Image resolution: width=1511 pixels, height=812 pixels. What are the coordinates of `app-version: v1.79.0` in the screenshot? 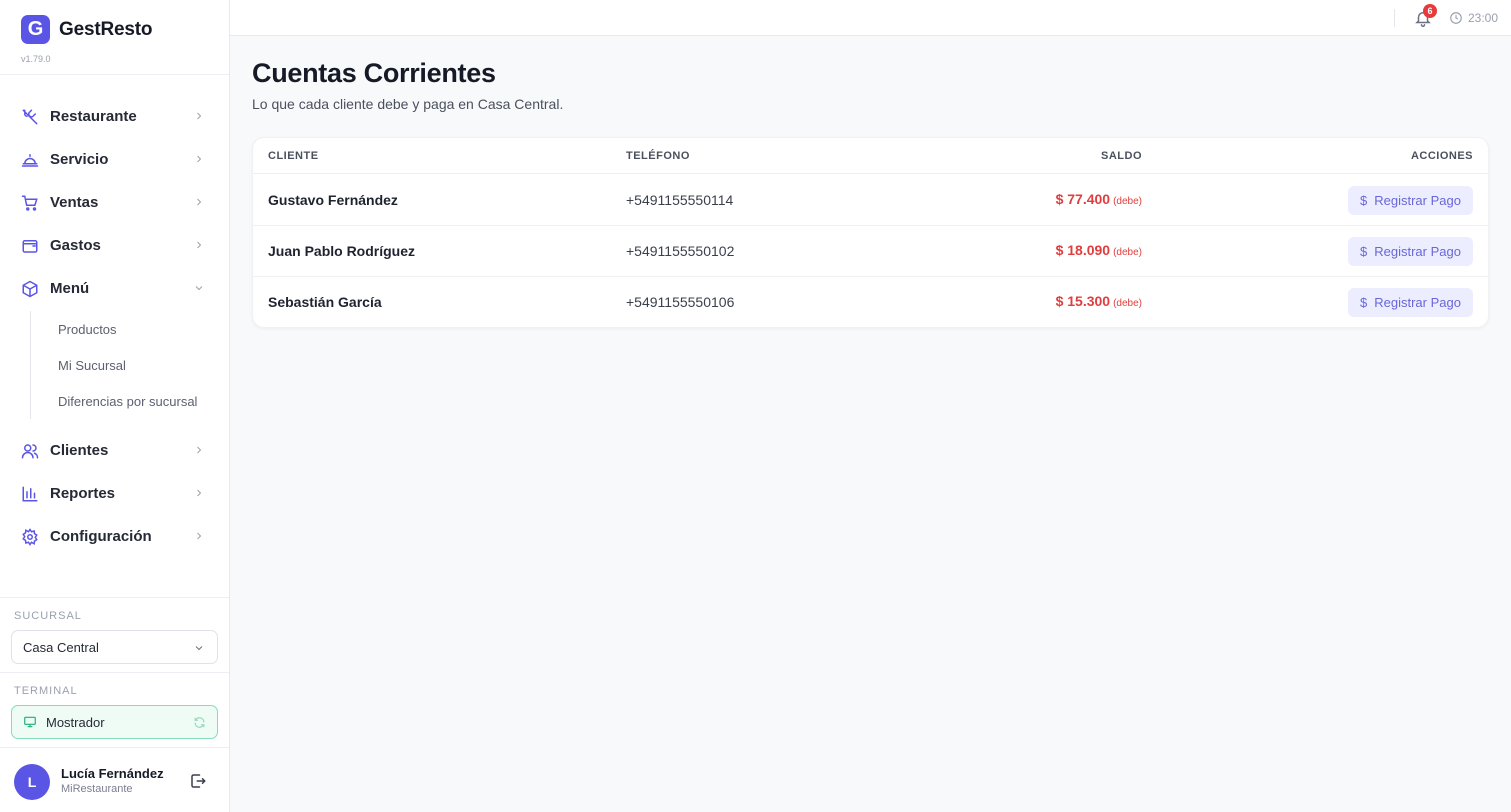 It's located at (36, 59).